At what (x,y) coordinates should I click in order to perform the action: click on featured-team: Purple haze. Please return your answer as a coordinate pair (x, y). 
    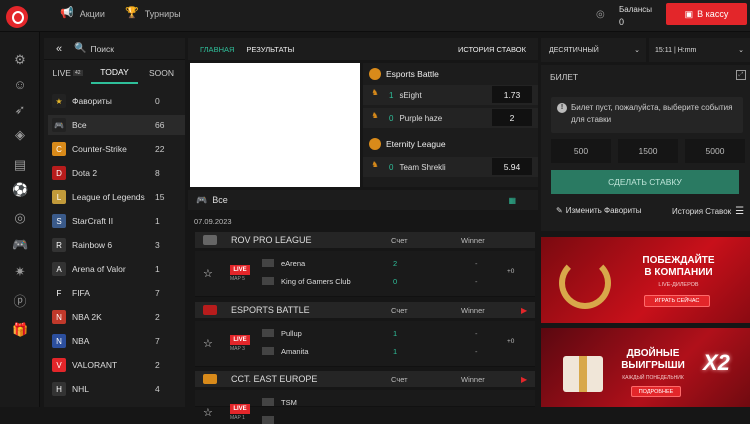
    Looking at the image, I should click on (421, 118).